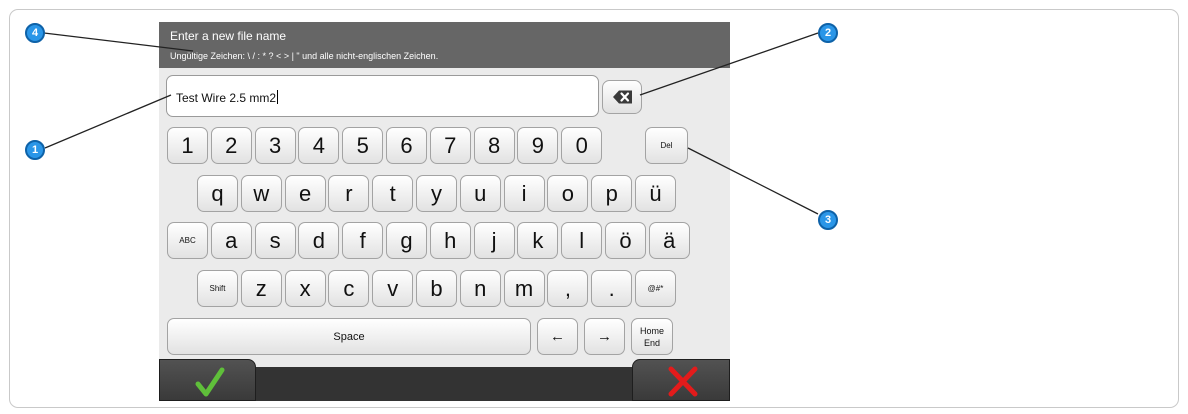 This screenshot has width=1188, height=414. Describe the element at coordinates (828, 220) in the screenshot. I see `callout-3: 3` at that location.